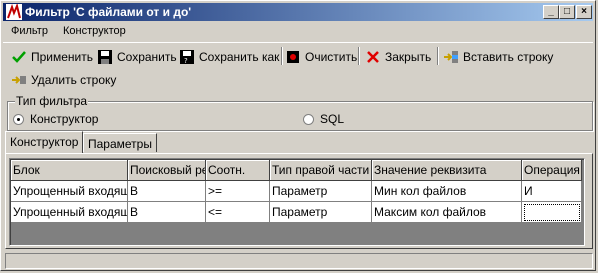 The height and width of the screenshot is (273, 598). I want to click on app-icon, so click(14, 12).